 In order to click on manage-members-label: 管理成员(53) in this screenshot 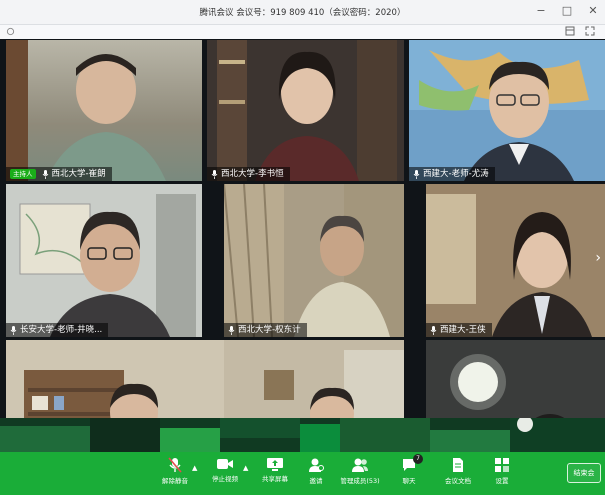, I will do `click(360, 481)`.